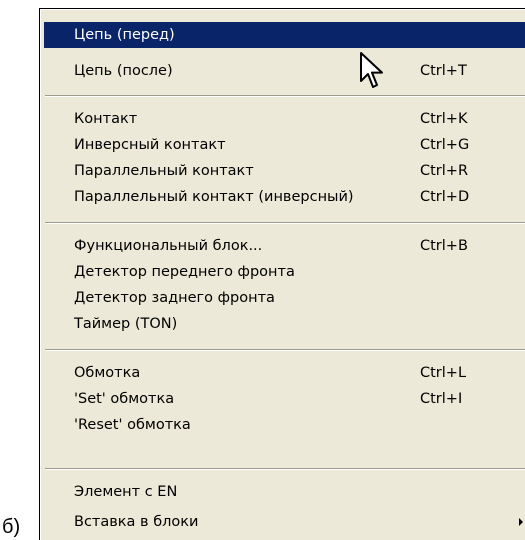  Describe the element at coordinates (284, 35) in the screenshot. I see `menu-item-rung-before: Цепь (перед)` at that location.